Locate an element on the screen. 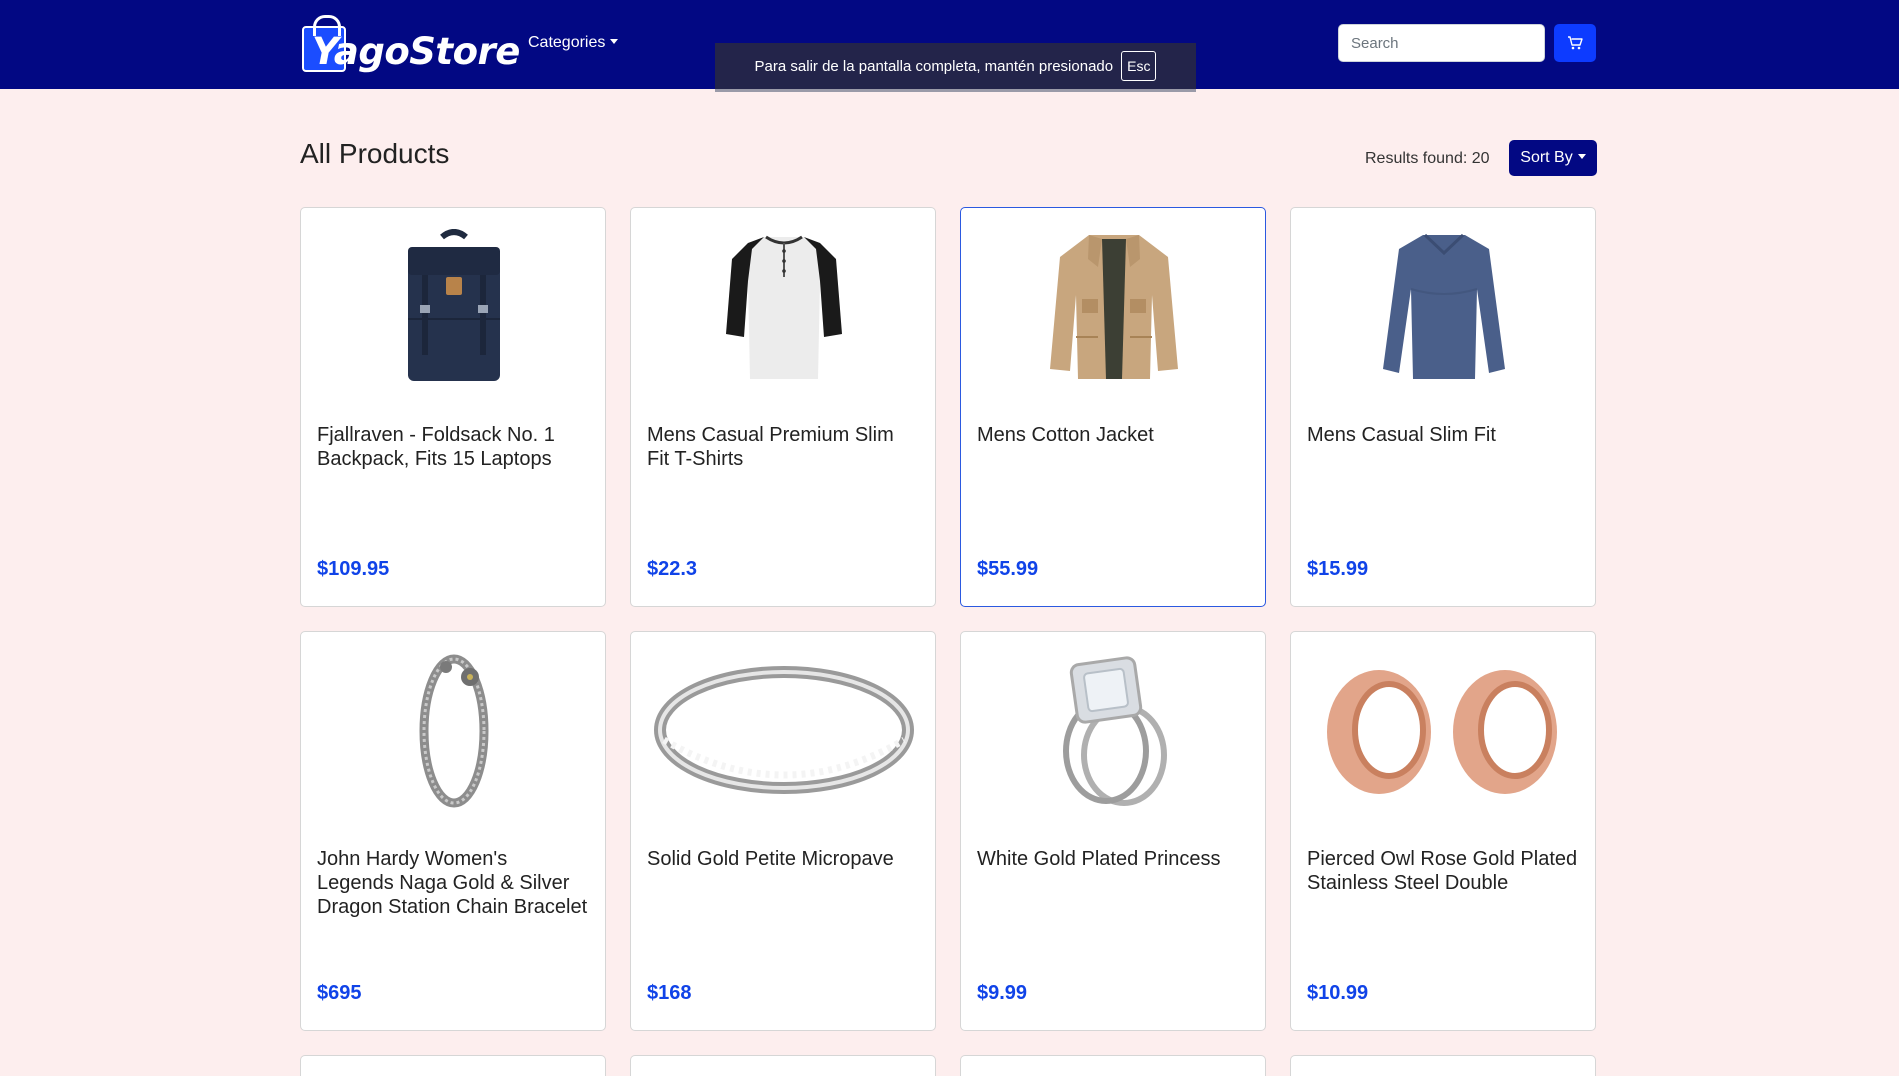 The width and height of the screenshot is (1899, 1076). product-price: $168 is located at coordinates (669, 993).